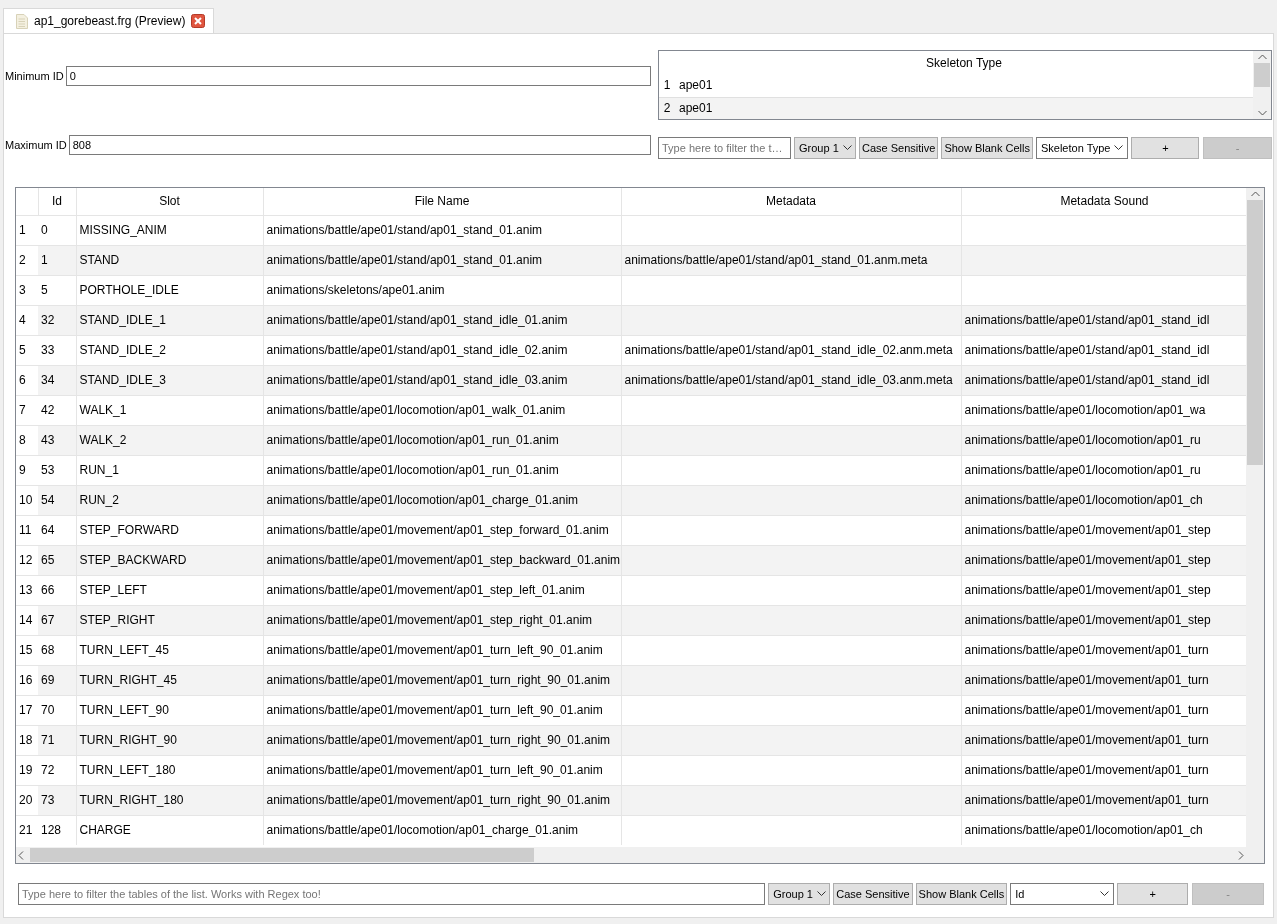 This screenshot has height=924, width=1277. I want to click on table-cell: STAND, so click(169, 260).